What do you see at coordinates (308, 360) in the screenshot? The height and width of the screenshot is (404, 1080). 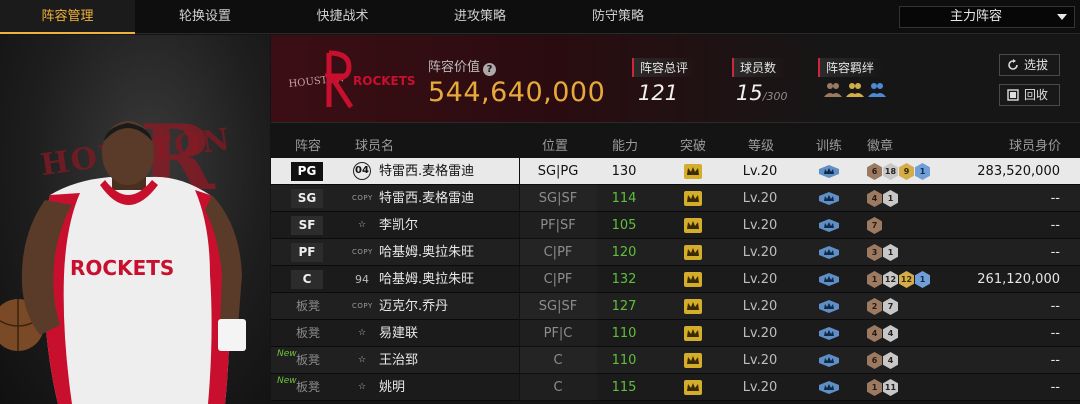 I see `slot-label: 板凳` at bounding box center [308, 360].